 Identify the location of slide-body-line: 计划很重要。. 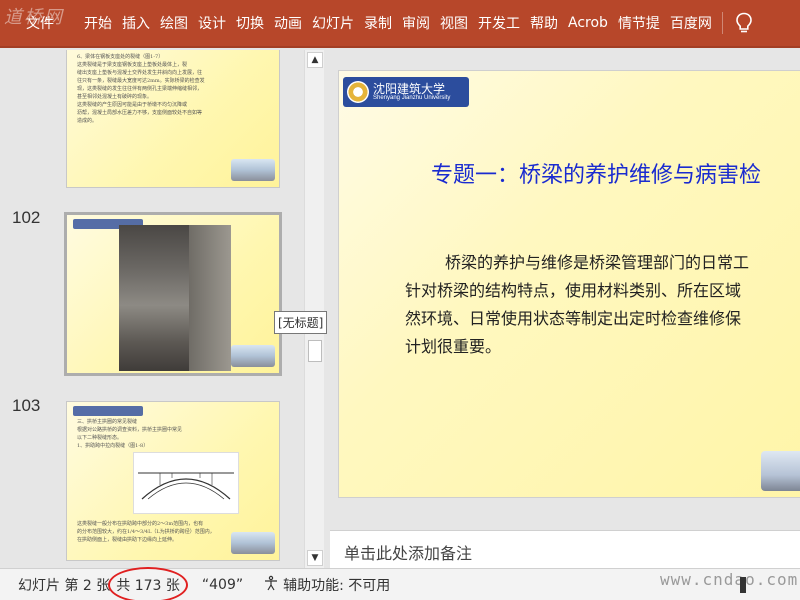
(453, 346).